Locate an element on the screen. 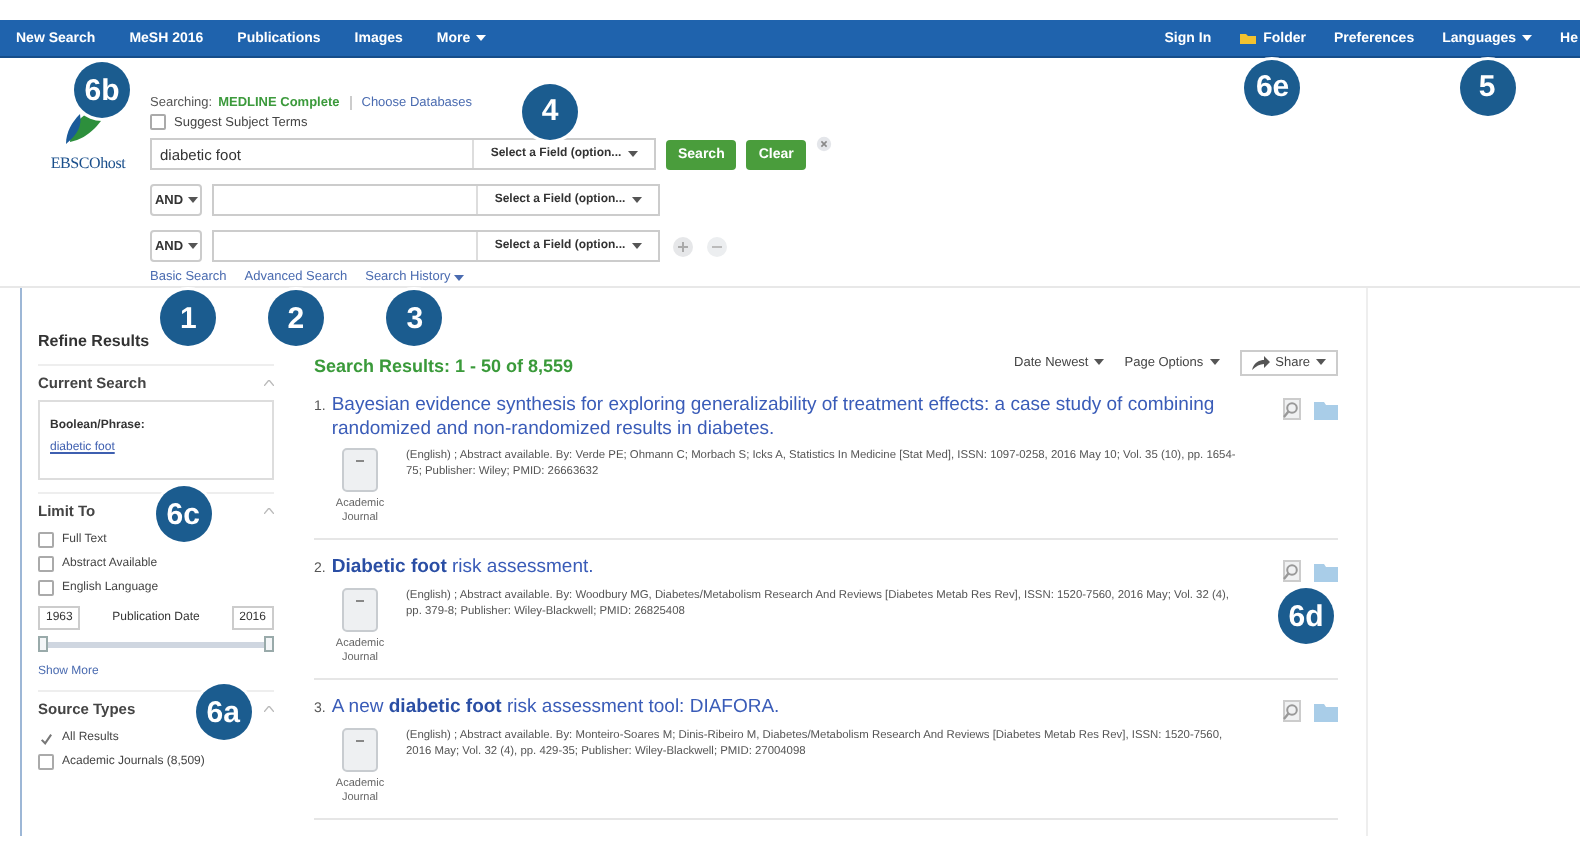 The width and height of the screenshot is (1580, 854). callout-badge: 1 is located at coordinates (188, 318).